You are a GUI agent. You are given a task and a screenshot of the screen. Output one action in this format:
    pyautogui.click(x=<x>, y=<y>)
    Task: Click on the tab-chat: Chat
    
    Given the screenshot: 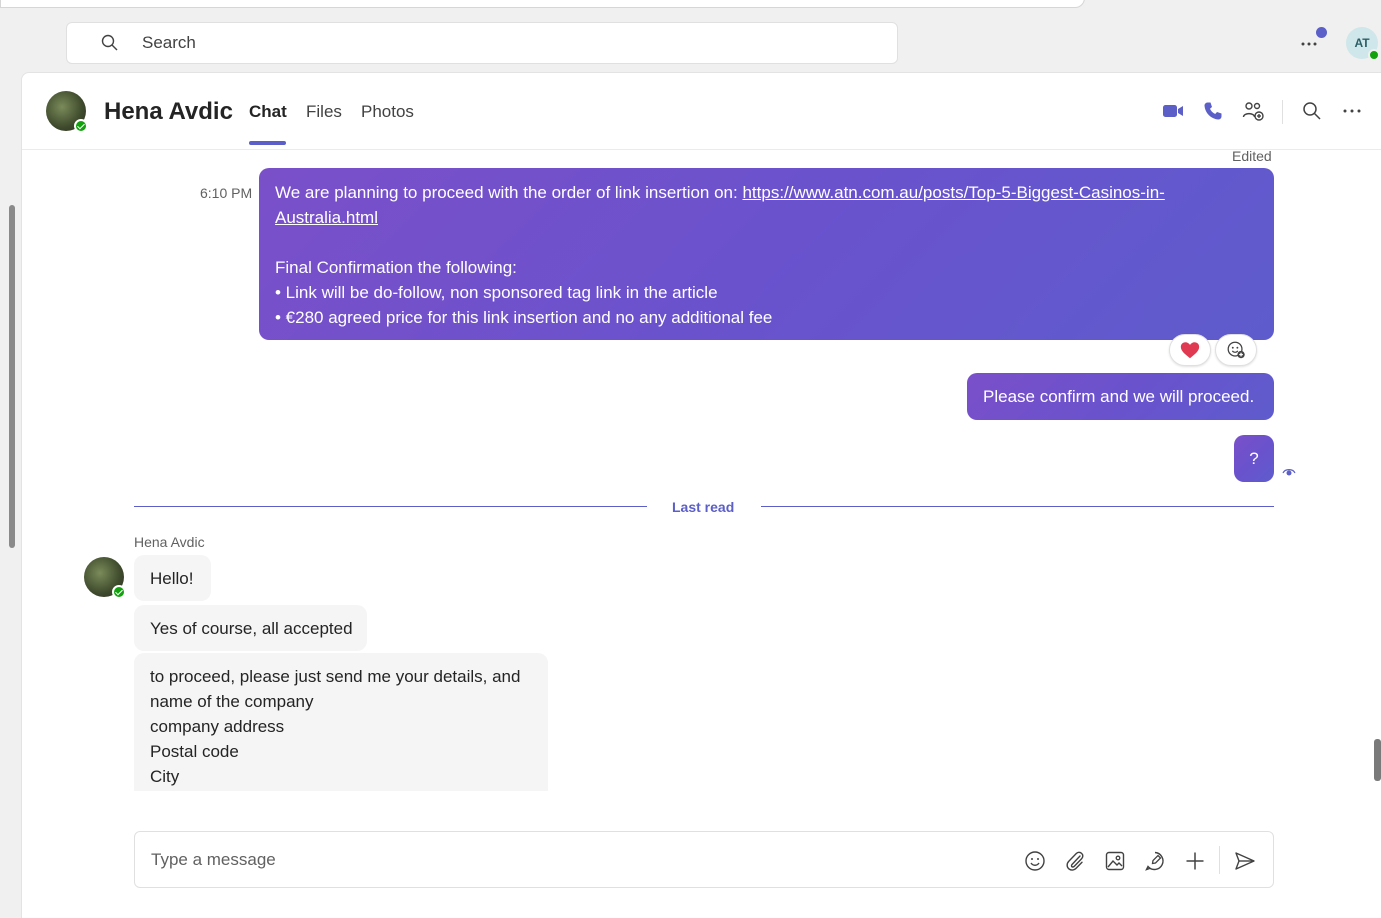 What is the action you would take?
    pyautogui.click(x=268, y=112)
    